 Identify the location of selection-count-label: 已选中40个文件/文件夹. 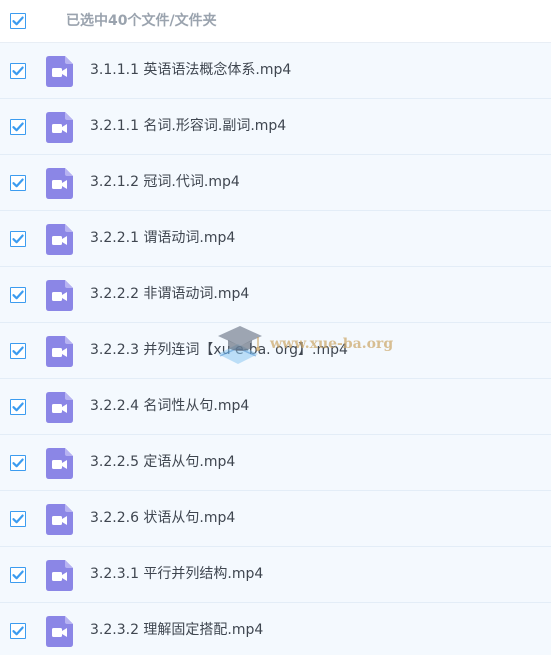
(141, 21).